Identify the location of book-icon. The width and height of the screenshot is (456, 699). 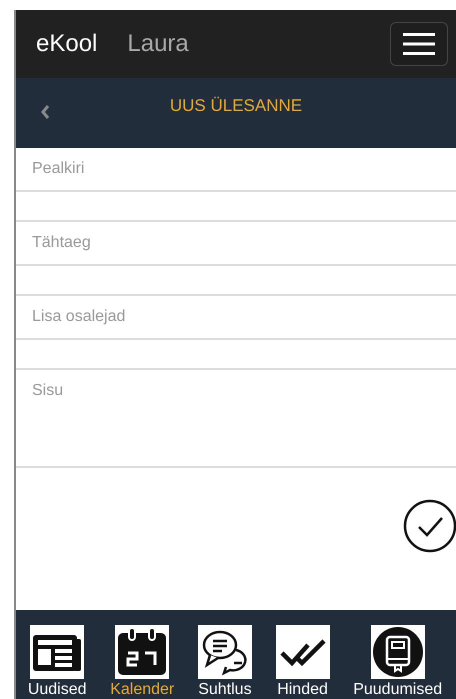
(397, 652).